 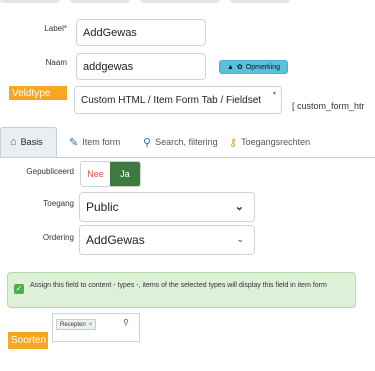 What do you see at coordinates (239, 67) in the screenshot?
I see `gear-icon: ✿` at bounding box center [239, 67].